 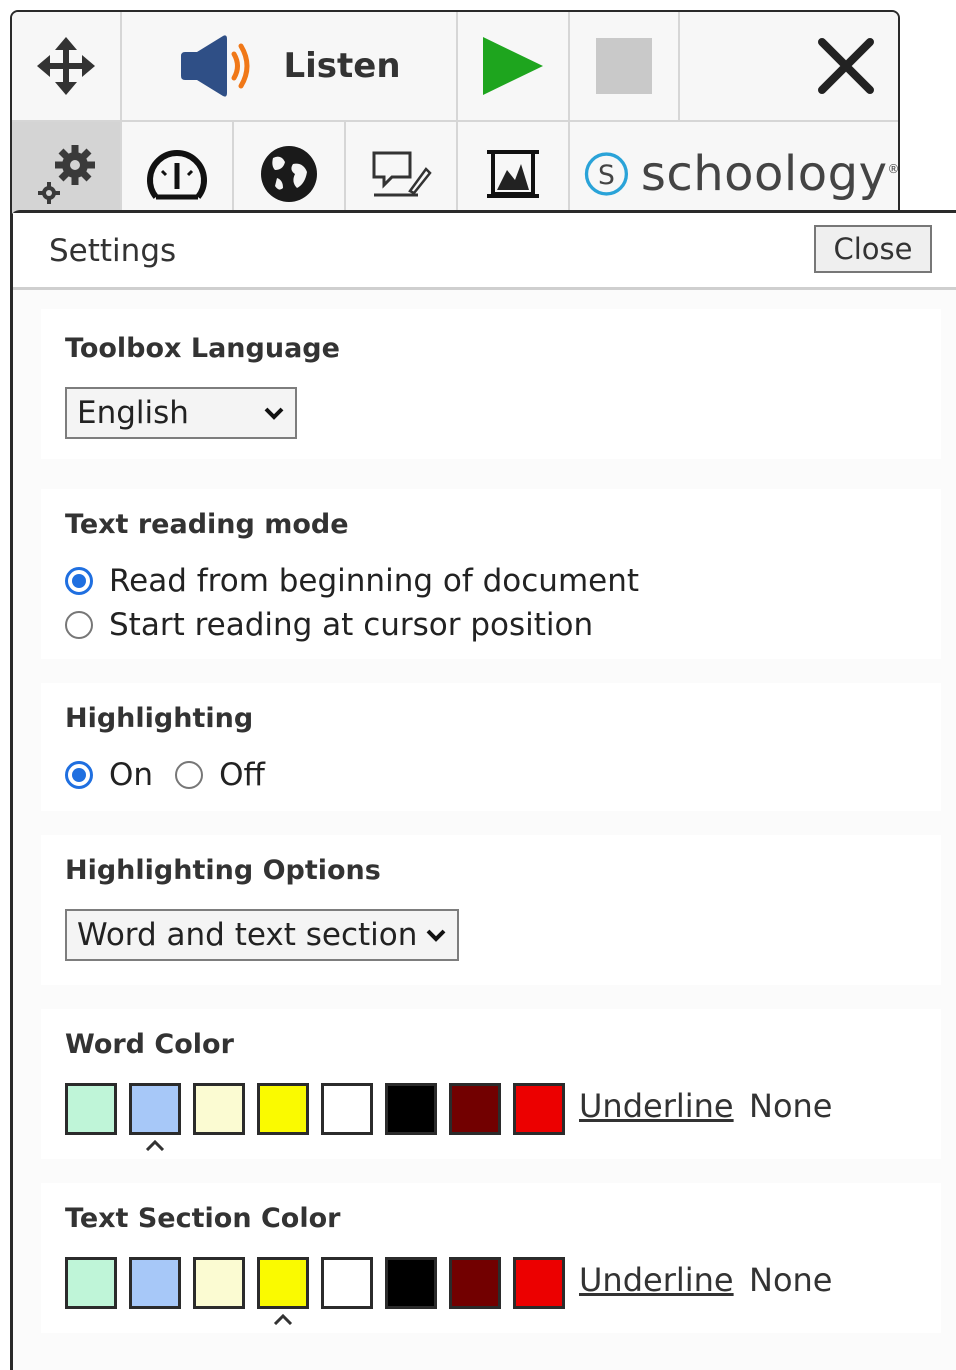 I want to click on text-reading-mode-title: Text reading mode, so click(x=207, y=524).